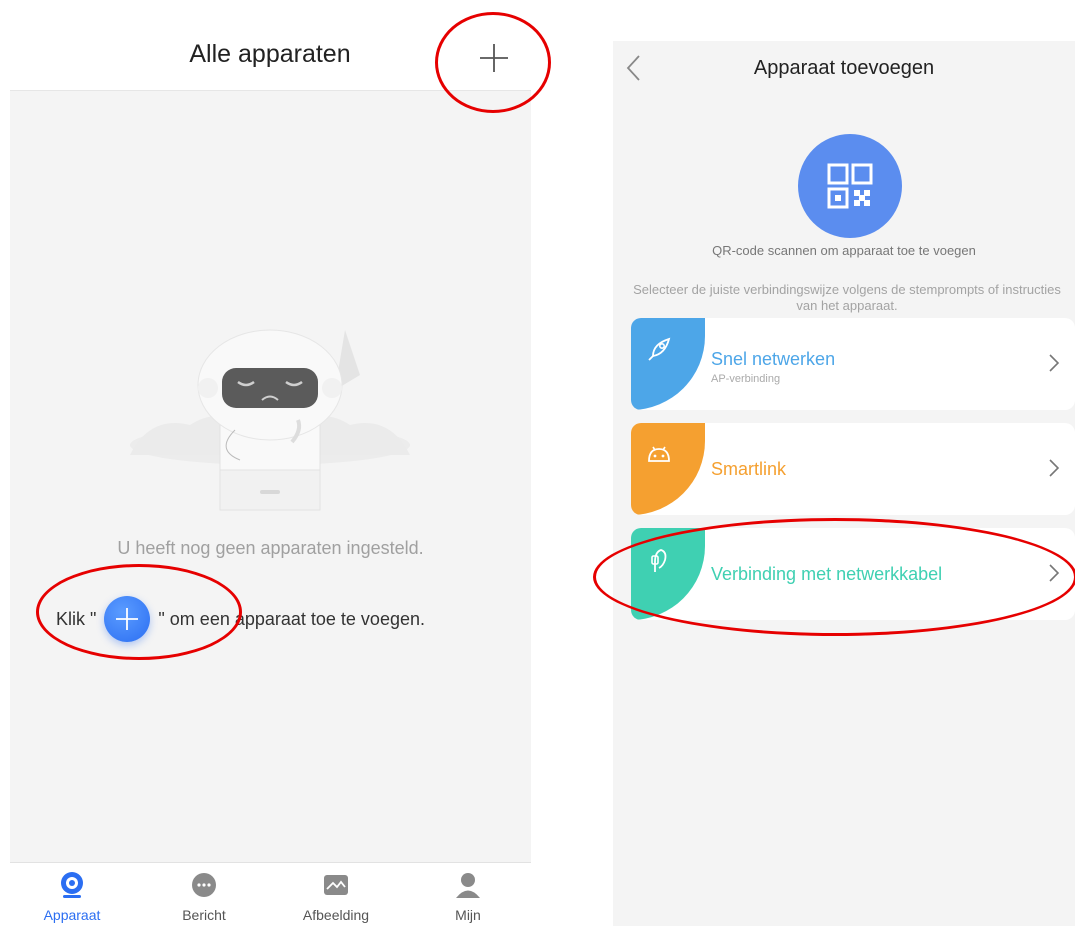 This screenshot has width=1075, height=927. I want to click on rocket-icon, so click(659, 349).